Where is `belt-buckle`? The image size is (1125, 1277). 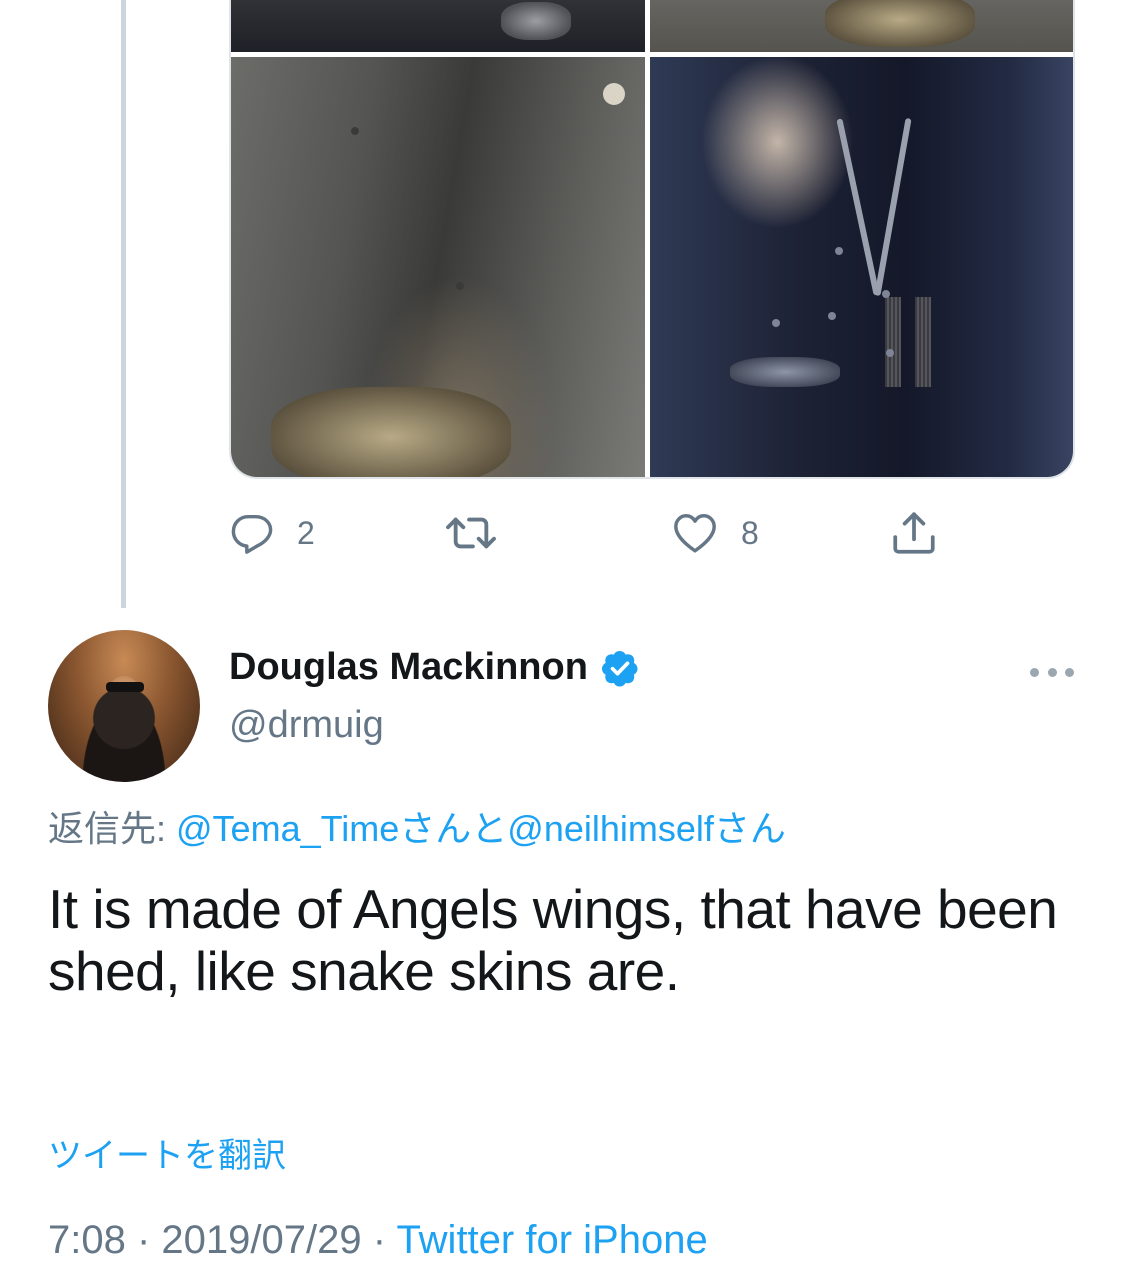 belt-buckle is located at coordinates (785, 372).